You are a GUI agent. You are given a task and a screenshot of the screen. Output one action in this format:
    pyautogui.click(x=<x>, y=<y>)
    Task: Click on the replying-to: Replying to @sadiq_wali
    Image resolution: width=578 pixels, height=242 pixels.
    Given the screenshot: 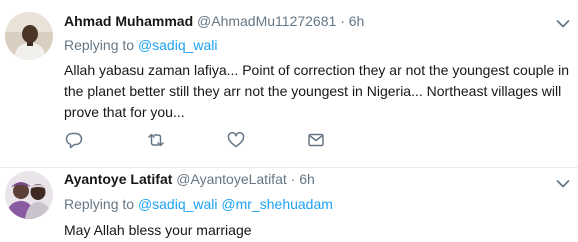 What is the action you would take?
    pyautogui.click(x=141, y=45)
    